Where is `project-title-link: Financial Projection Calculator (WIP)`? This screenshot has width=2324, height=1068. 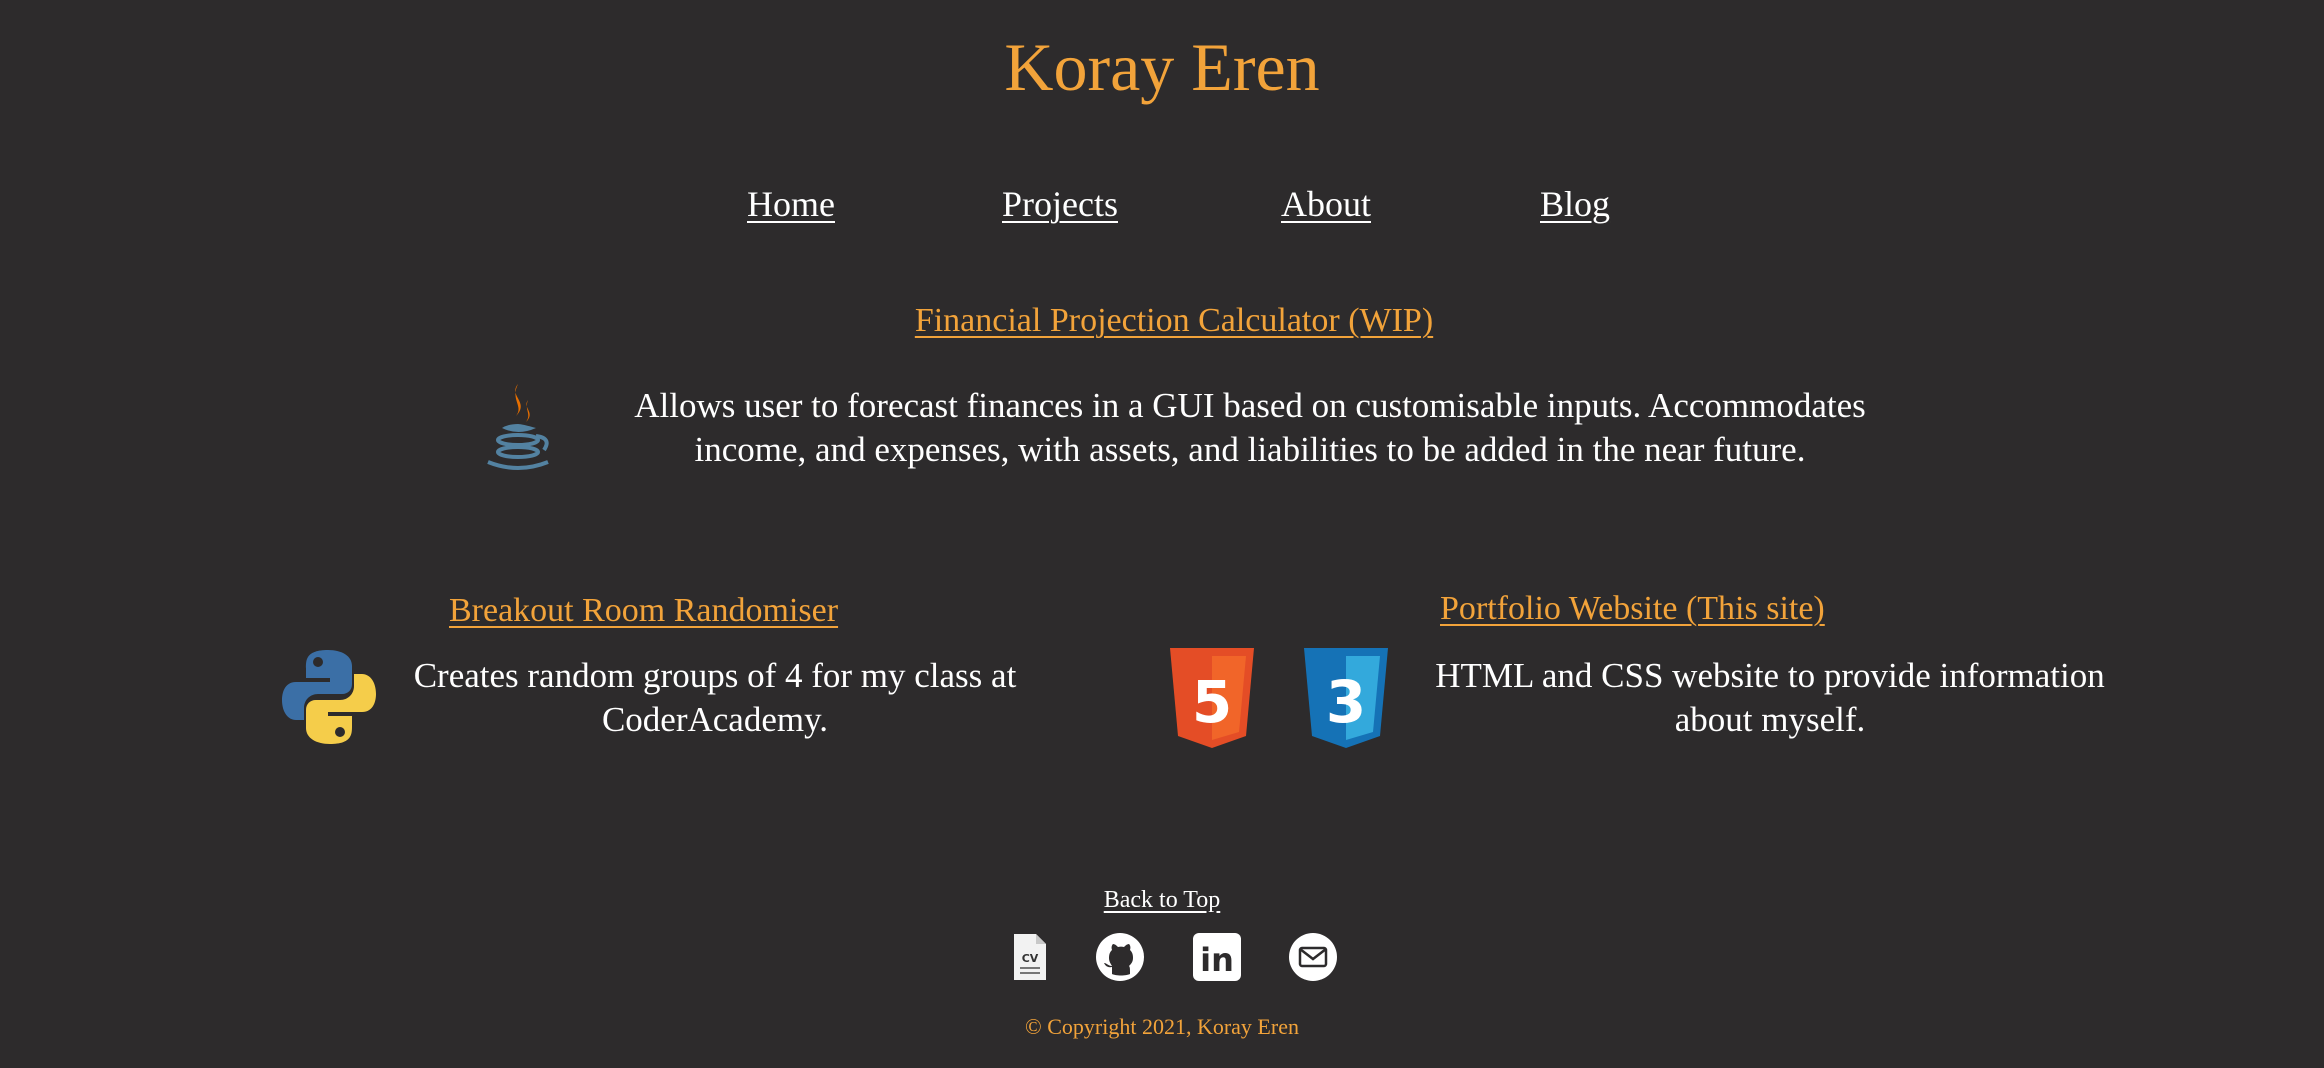 project-title-link: Financial Projection Calculator (WIP) is located at coordinates (1162, 321).